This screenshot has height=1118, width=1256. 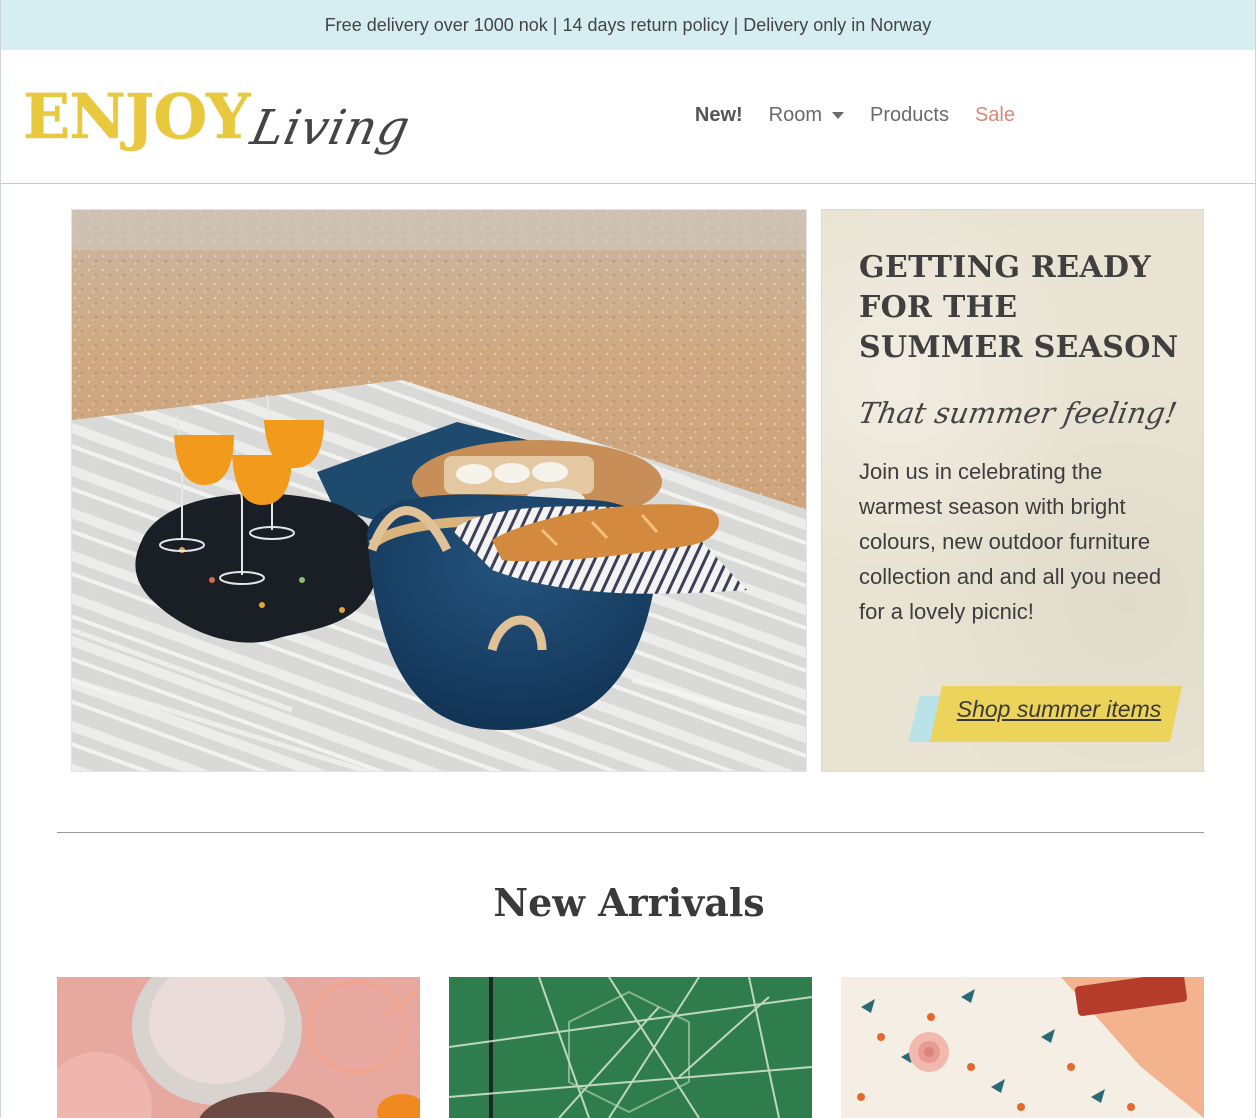 I want to click on shop-summer-items-label: Shop summer items, so click(x=1059, y=709).